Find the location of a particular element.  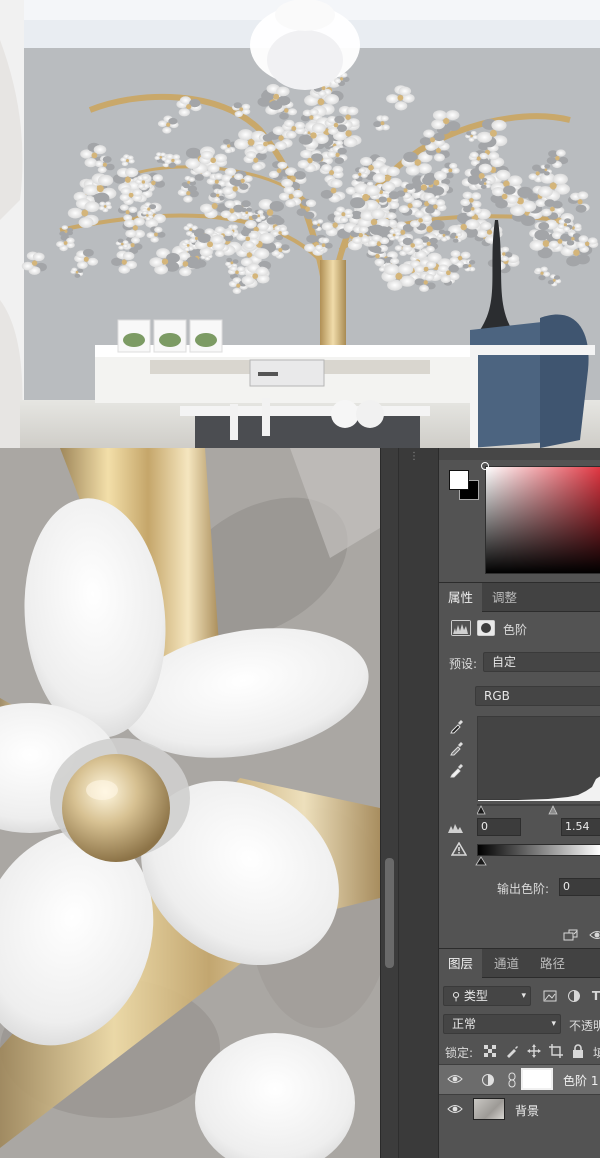

layer-name: 色阶 1 is located at coordinates (580, 1080).